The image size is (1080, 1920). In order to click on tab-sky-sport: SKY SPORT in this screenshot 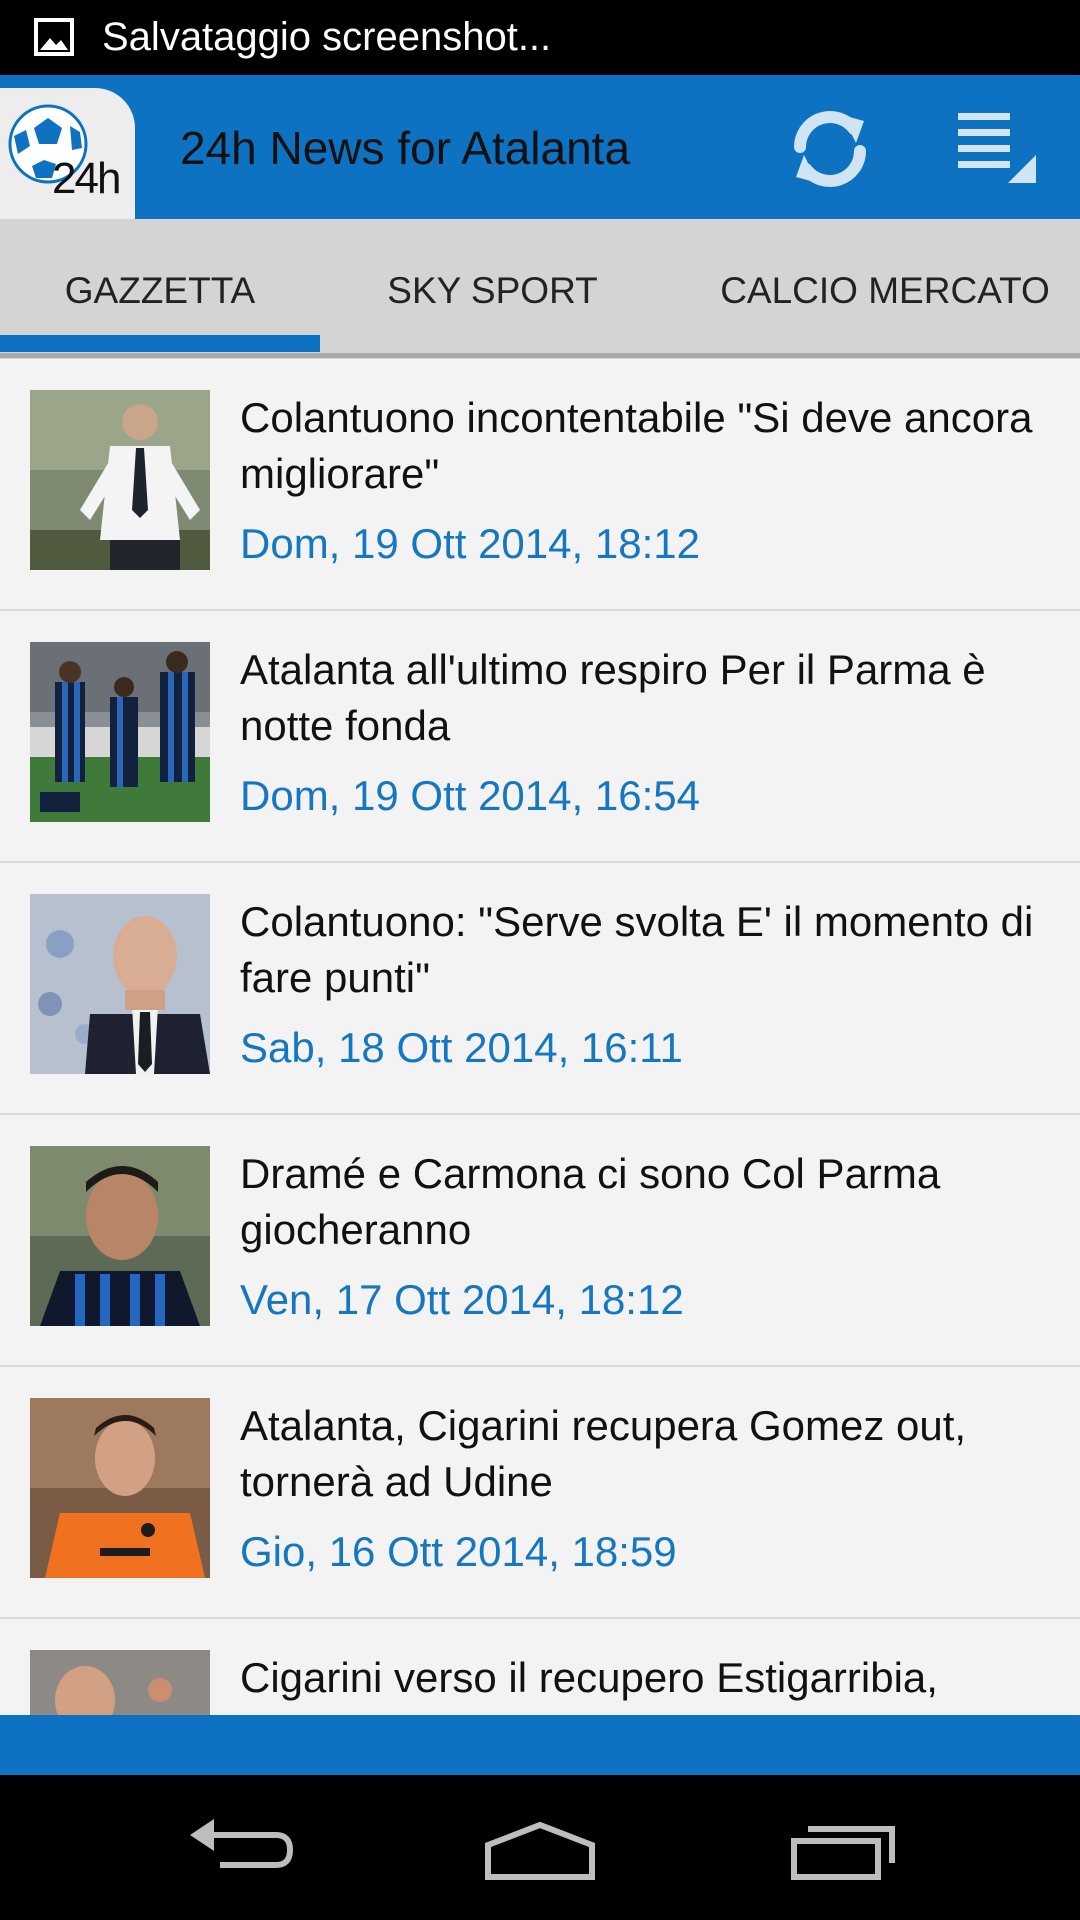, I will do `click(492, 289)`.